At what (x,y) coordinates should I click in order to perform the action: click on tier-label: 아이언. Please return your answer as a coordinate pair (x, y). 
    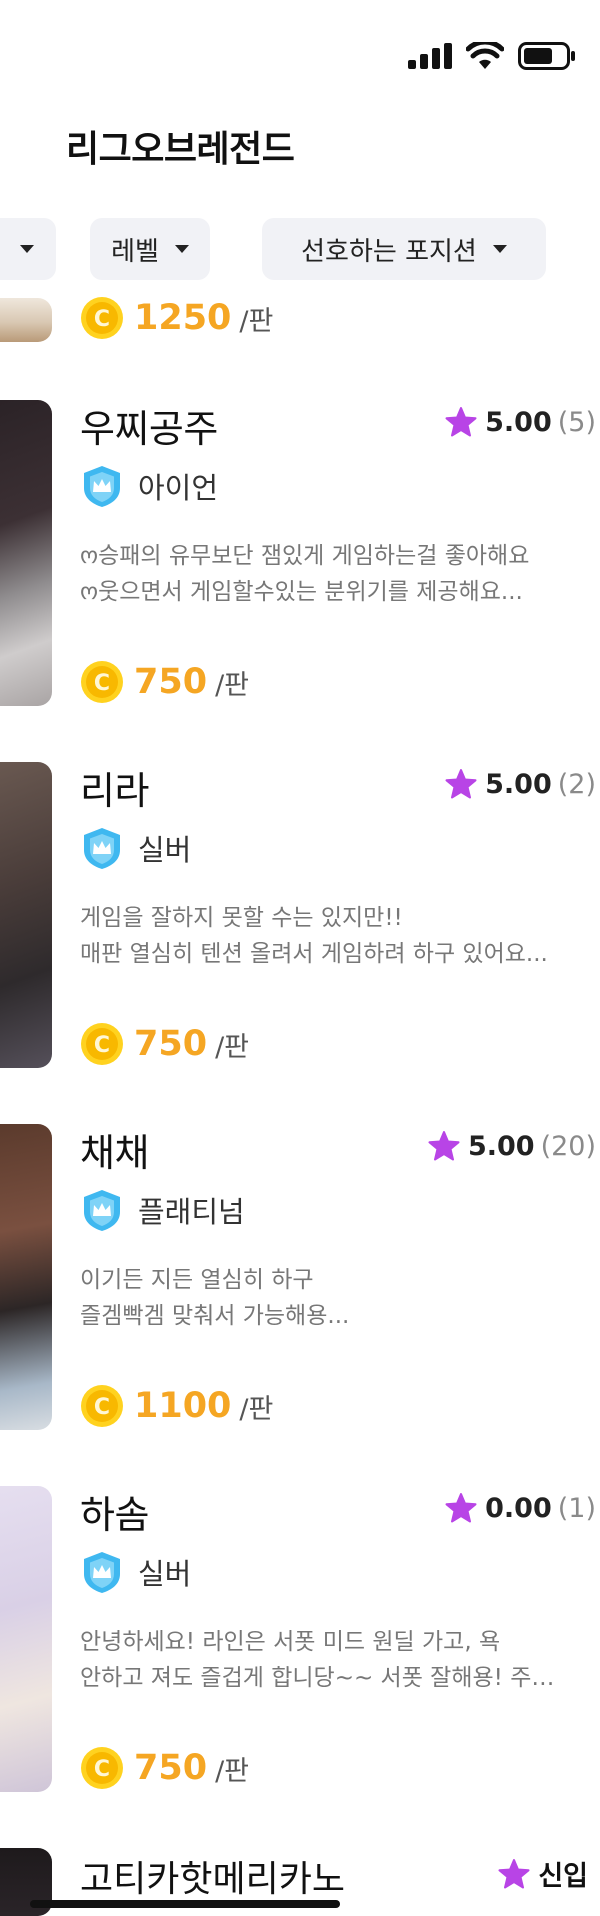
    Looking at the image, I should click on (178, 488).